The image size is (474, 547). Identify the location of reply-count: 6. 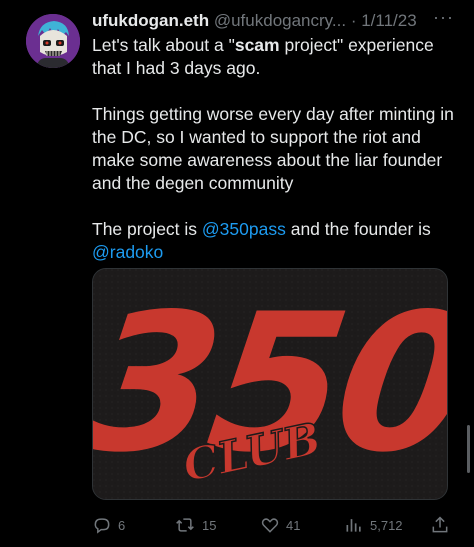
(122, 525).